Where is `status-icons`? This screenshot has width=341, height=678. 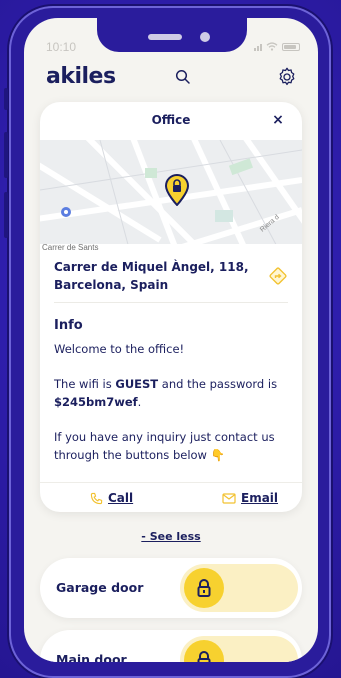
status-icons is located at coordinates (277, 46).